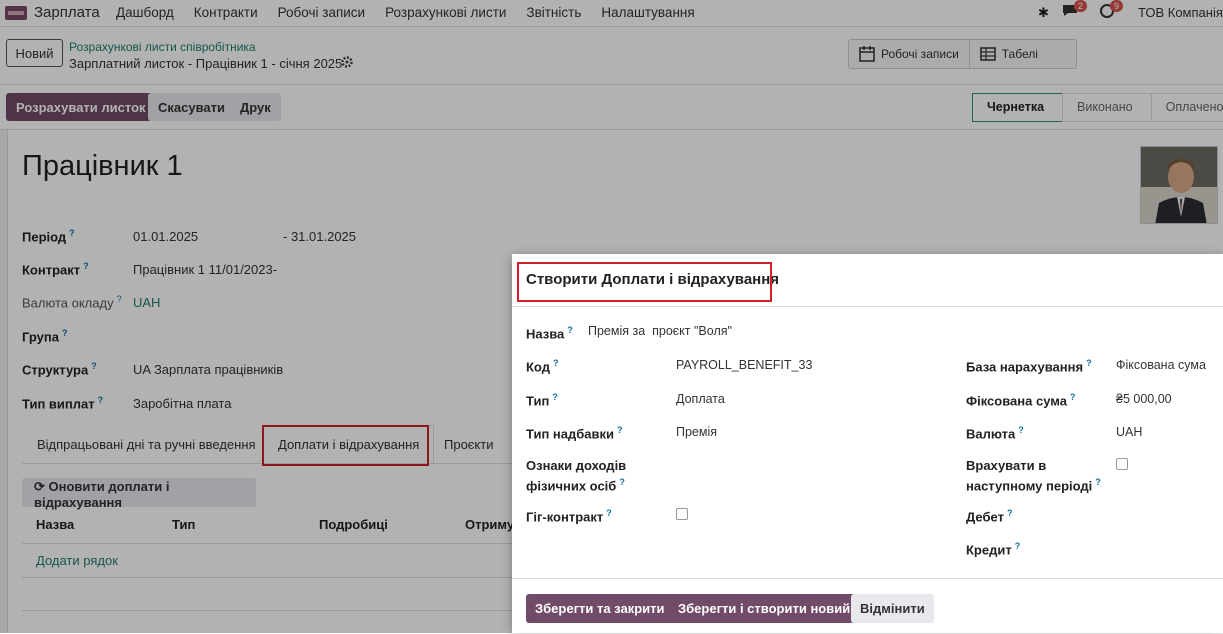 The width and height of the screenshot is (1223, 634). Describe the element at coordinates (574, 433) in the screenshot. I see `dialog-allowance-label: Тип надбавки?` at that location.